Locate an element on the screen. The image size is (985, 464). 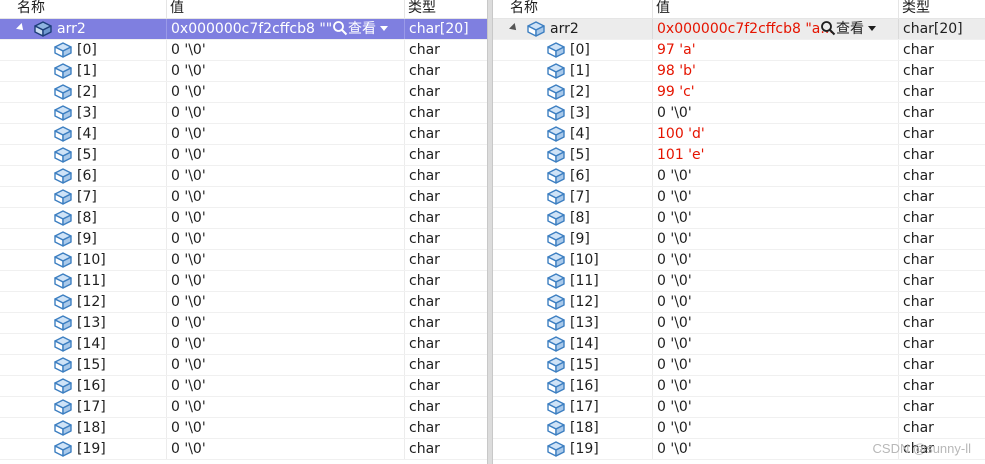
watch-row-root: arr2 0x000000c7f2cffcb8 "a... 查看 char[20] is located at coordinates (739, 29).